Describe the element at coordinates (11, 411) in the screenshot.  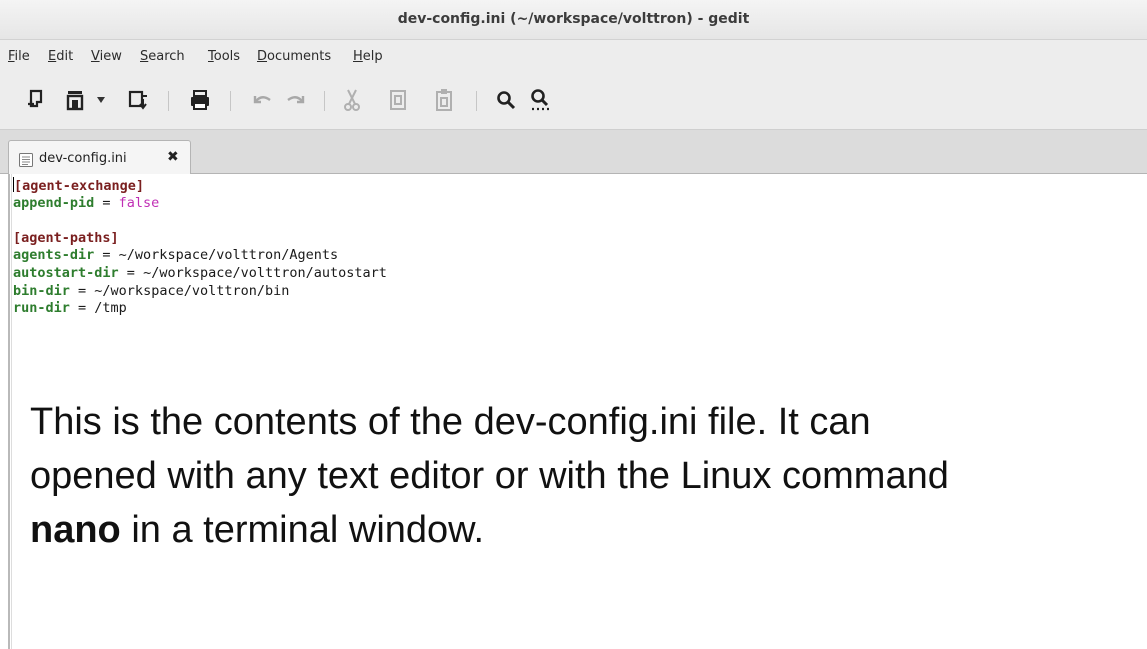
I see `editor-left-border-inner` at that location.